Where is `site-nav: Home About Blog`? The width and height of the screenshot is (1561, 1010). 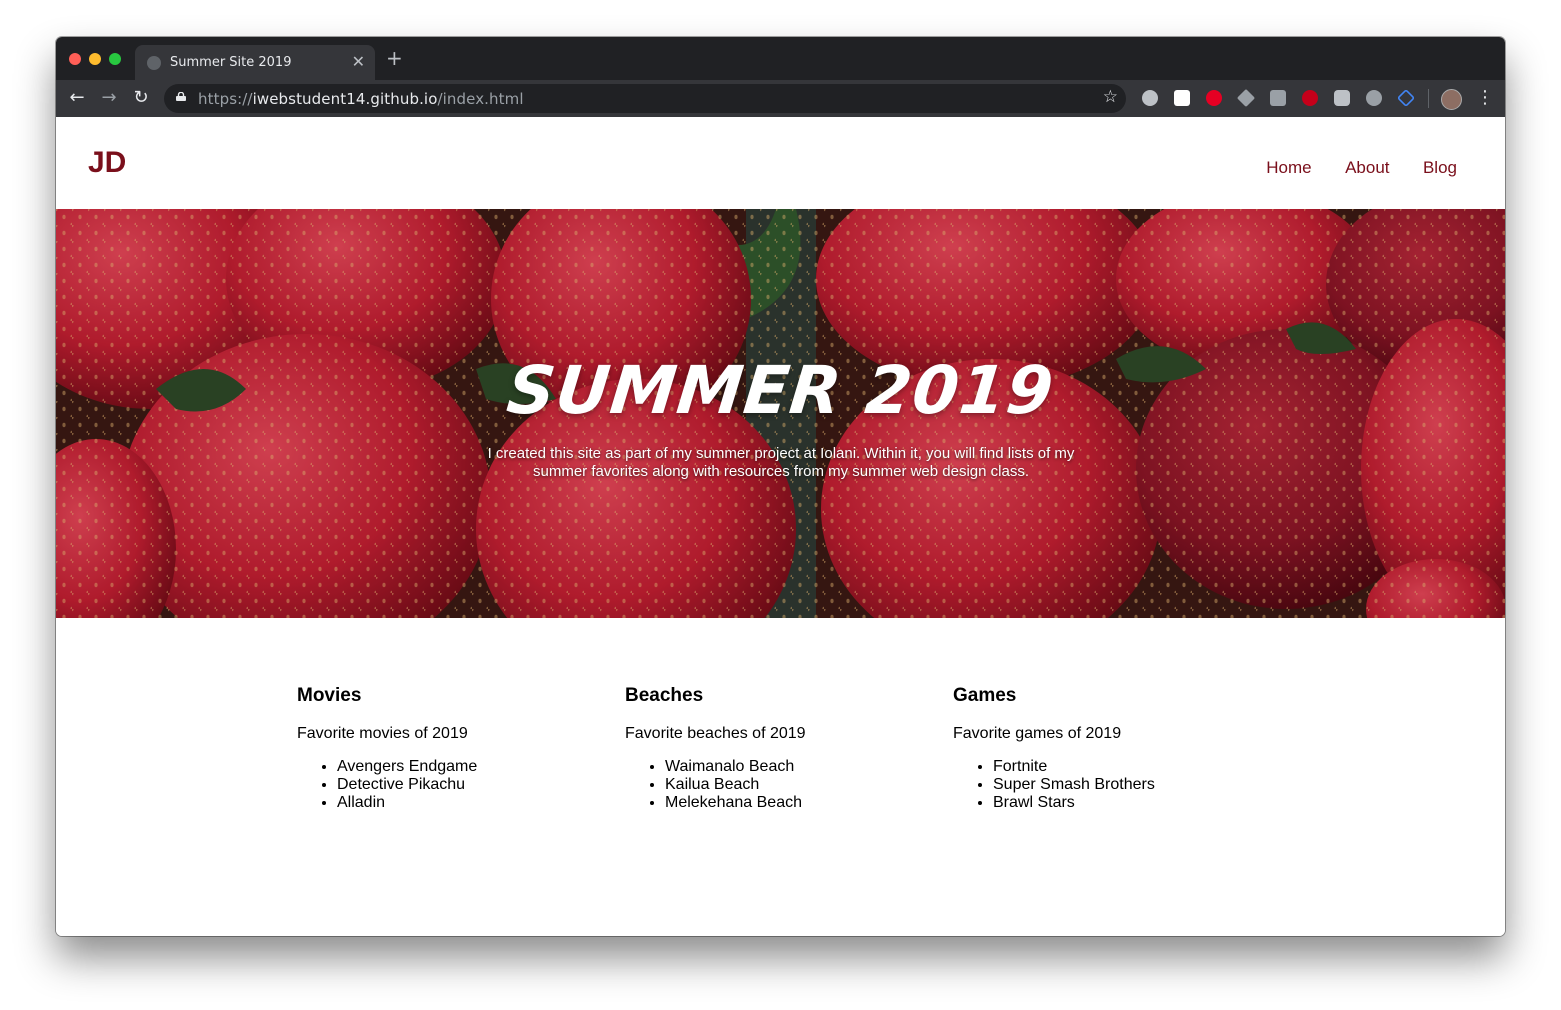
site-nav: Home About Blog is located at coordinates (1347, 168).